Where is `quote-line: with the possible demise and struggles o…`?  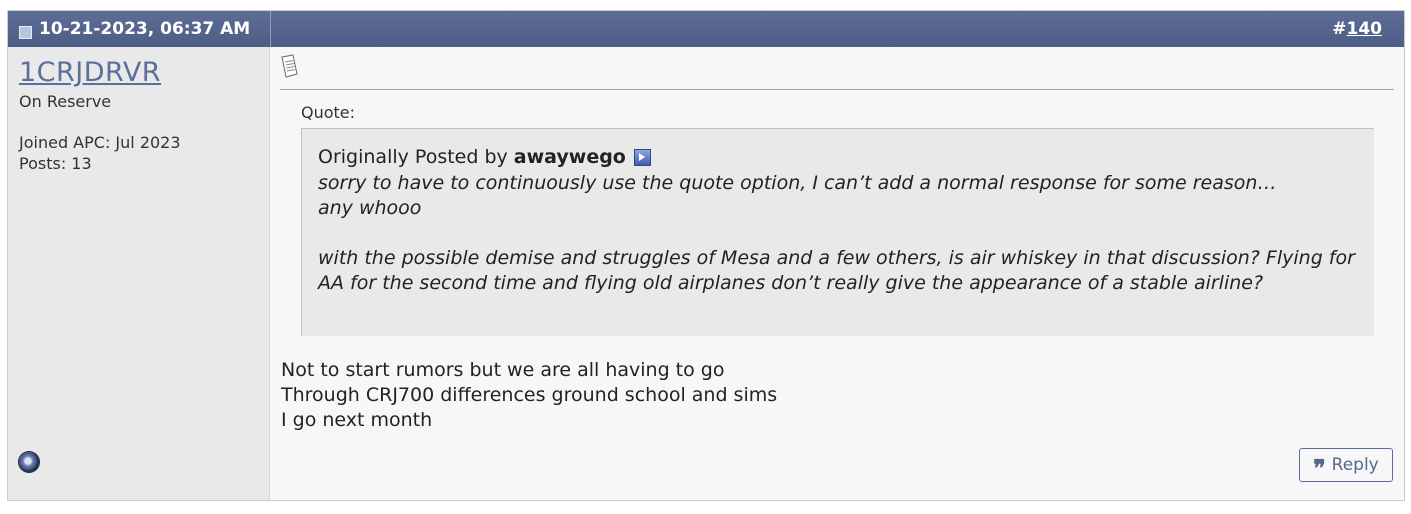
quote-line: with the possible demise and struggles o… is located at coordinates (836, 270).